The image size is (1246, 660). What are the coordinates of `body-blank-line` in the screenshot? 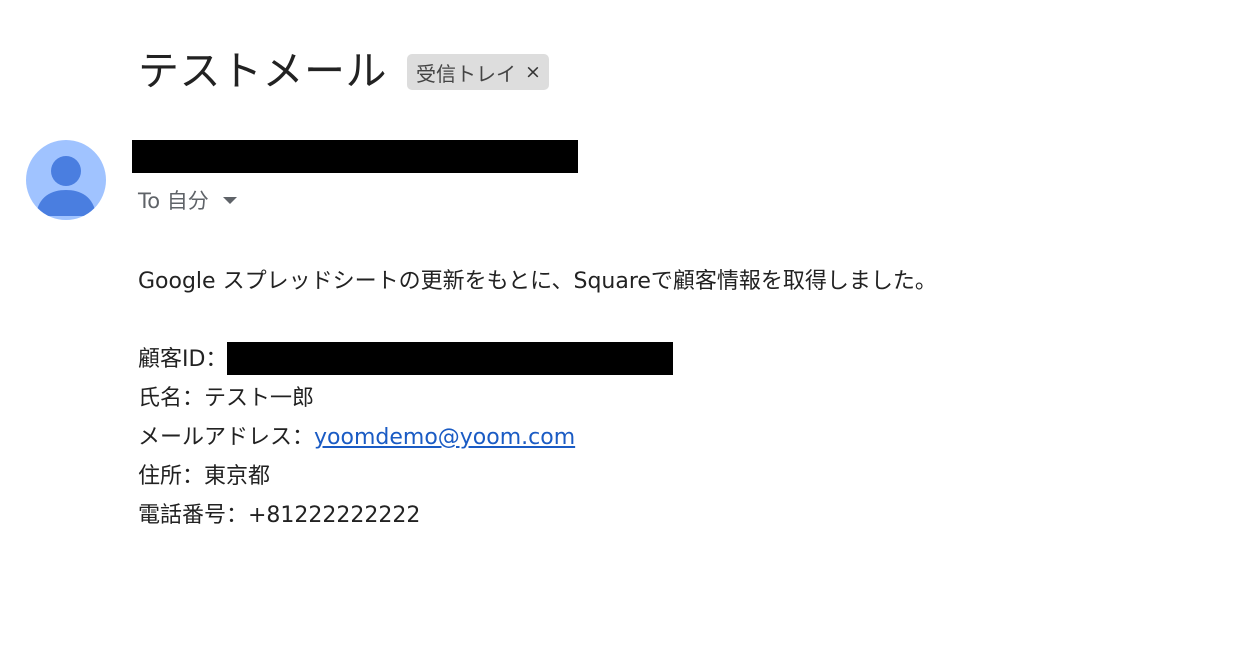 It's located at (537, 320).